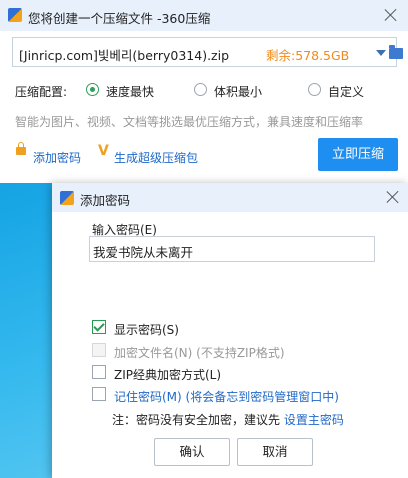 This screenshot has height=478, width=408. I want to click on dialog-titlebar: 添加密码, so click(230, 197).